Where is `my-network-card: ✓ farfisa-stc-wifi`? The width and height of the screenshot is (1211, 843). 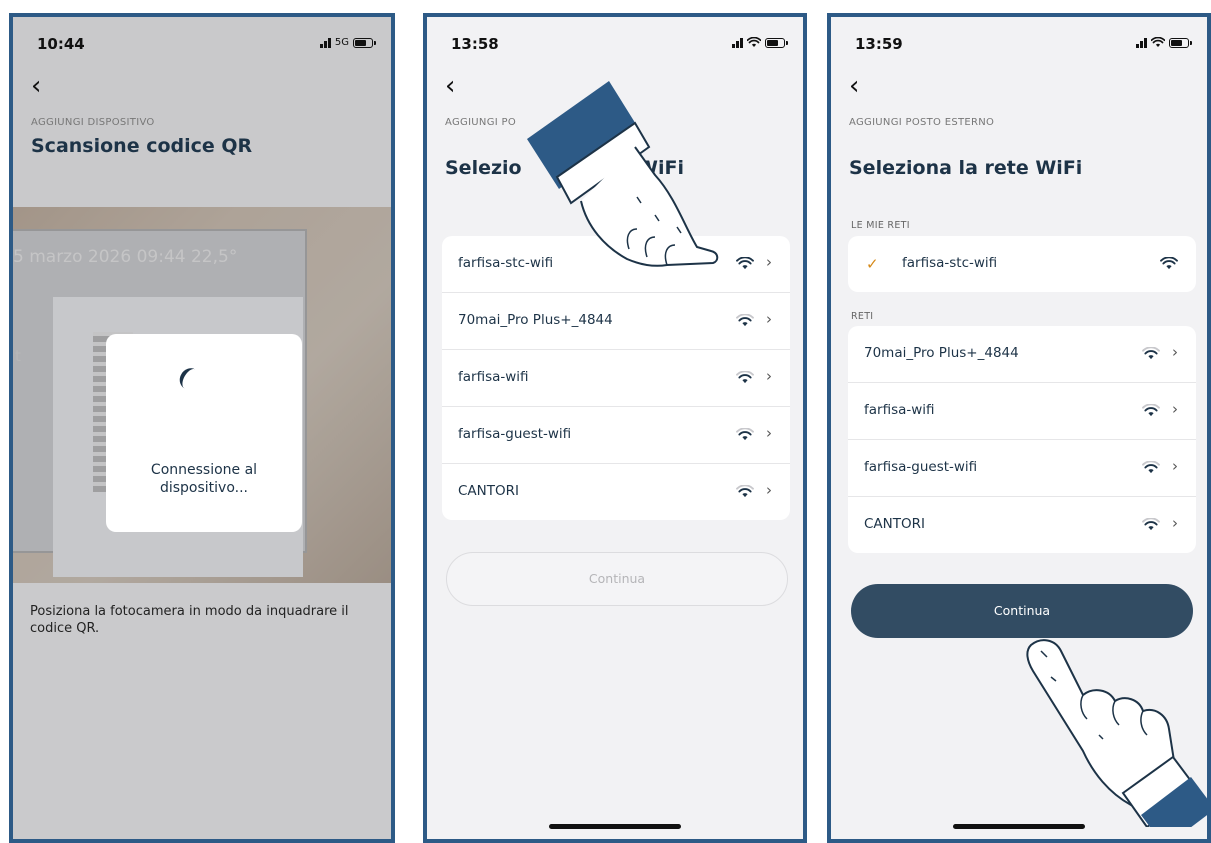 my-network-card: ✓ farfisa-stc-wifi is located at coordinates (1022, 264).